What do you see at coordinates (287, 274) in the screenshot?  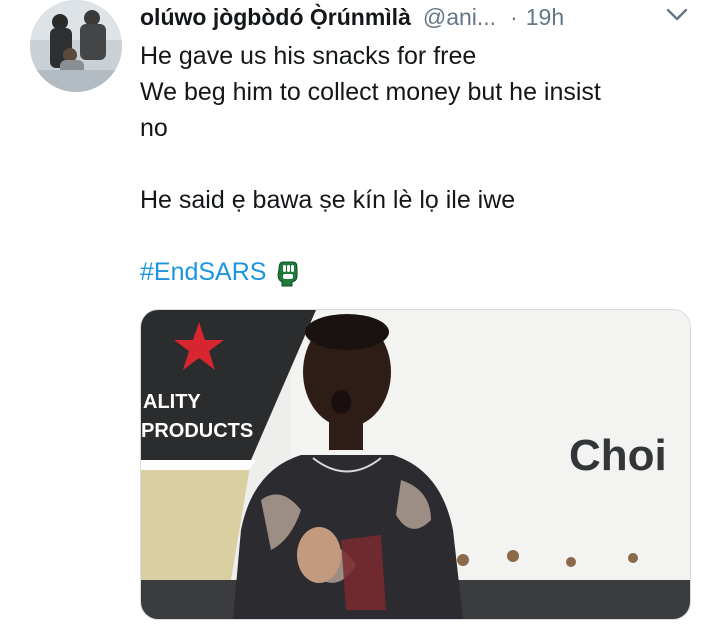 I see `green-fist-emoji-icon` at bounding box center [287, 274].